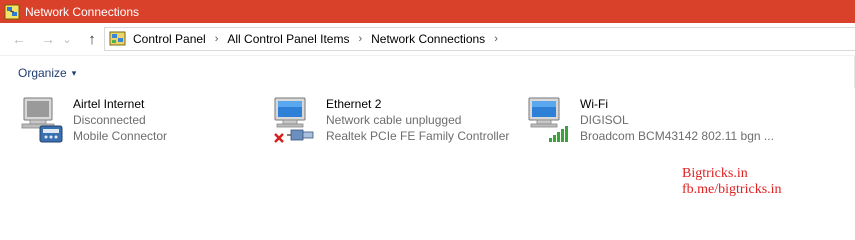  I want to click on watermark-facebook: fb.me/bigtricks.in, so click(732, 189).